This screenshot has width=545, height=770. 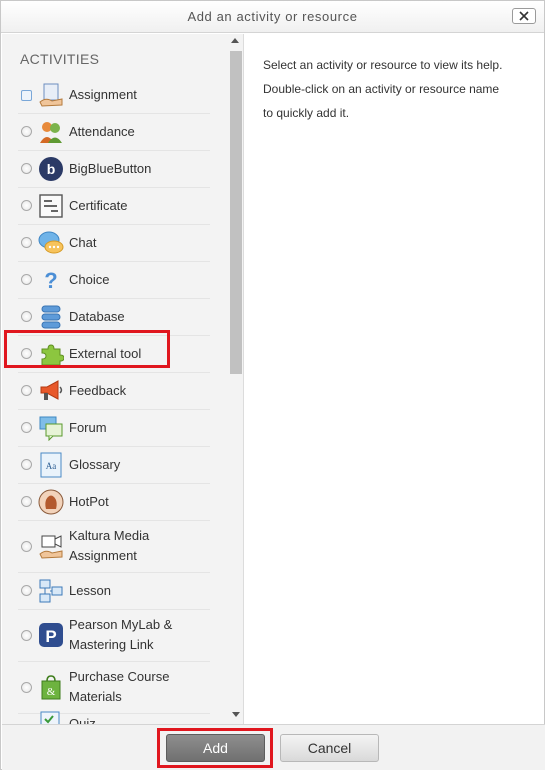 I want to click on add-button: Add, so click(x=215, y=748).